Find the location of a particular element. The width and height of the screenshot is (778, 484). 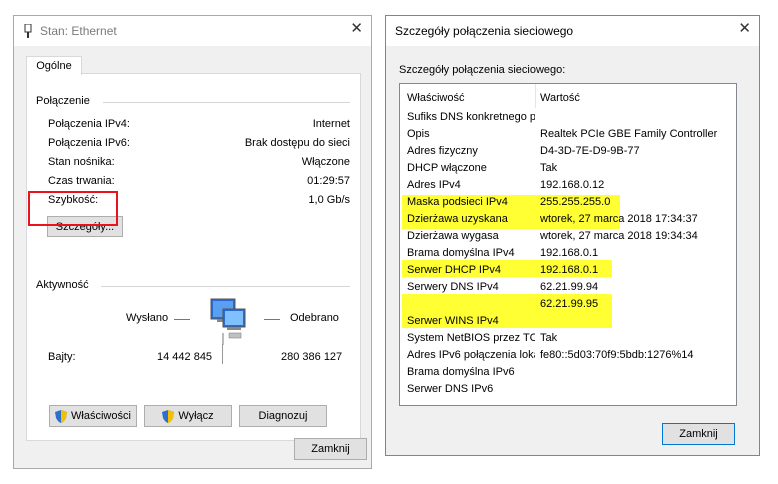

list-item: Serwery DNS IPv4 62.21.99.94 is located at coordinates (568, 287).